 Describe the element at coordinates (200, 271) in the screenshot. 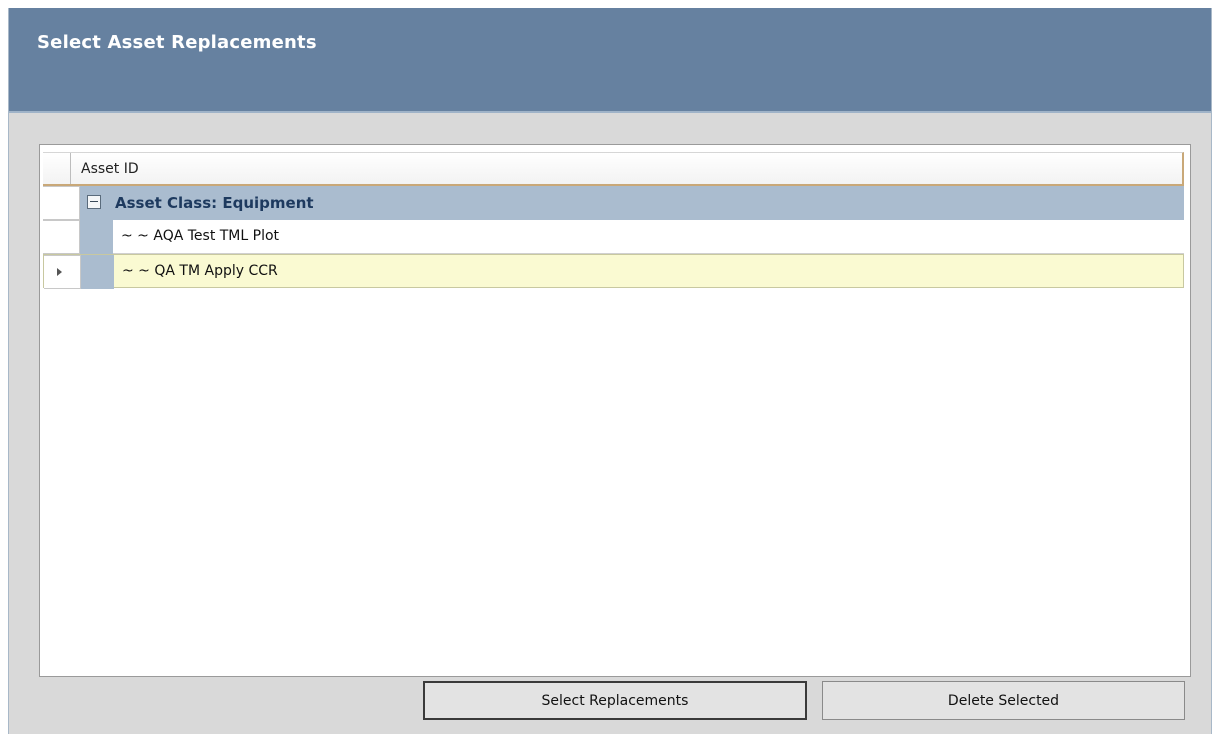

I see `asset-id-cell: ~ ~ QA TM Apply CCR` at that location.